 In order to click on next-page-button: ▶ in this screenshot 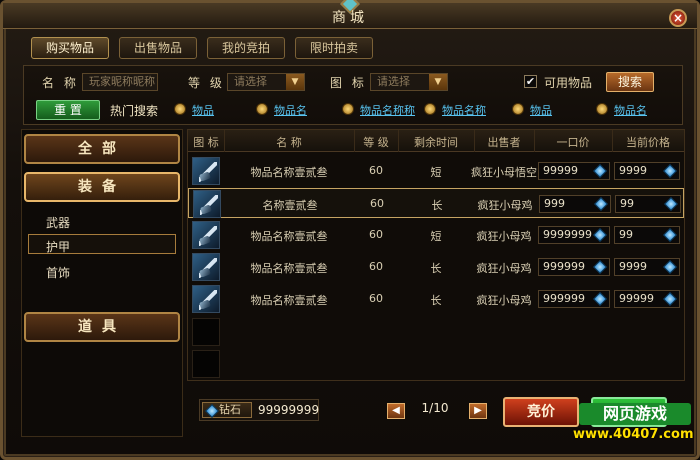, I will do `click(478, 411)`.